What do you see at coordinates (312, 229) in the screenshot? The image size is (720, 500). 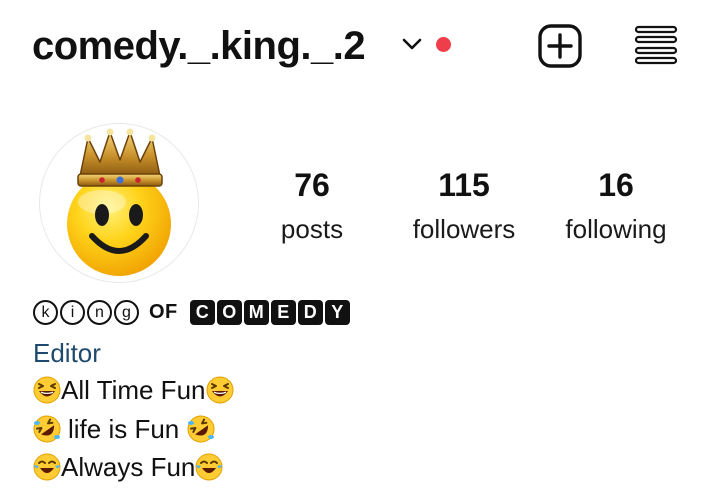 I see `posts-label: posts` at bounding box center [312, 229].